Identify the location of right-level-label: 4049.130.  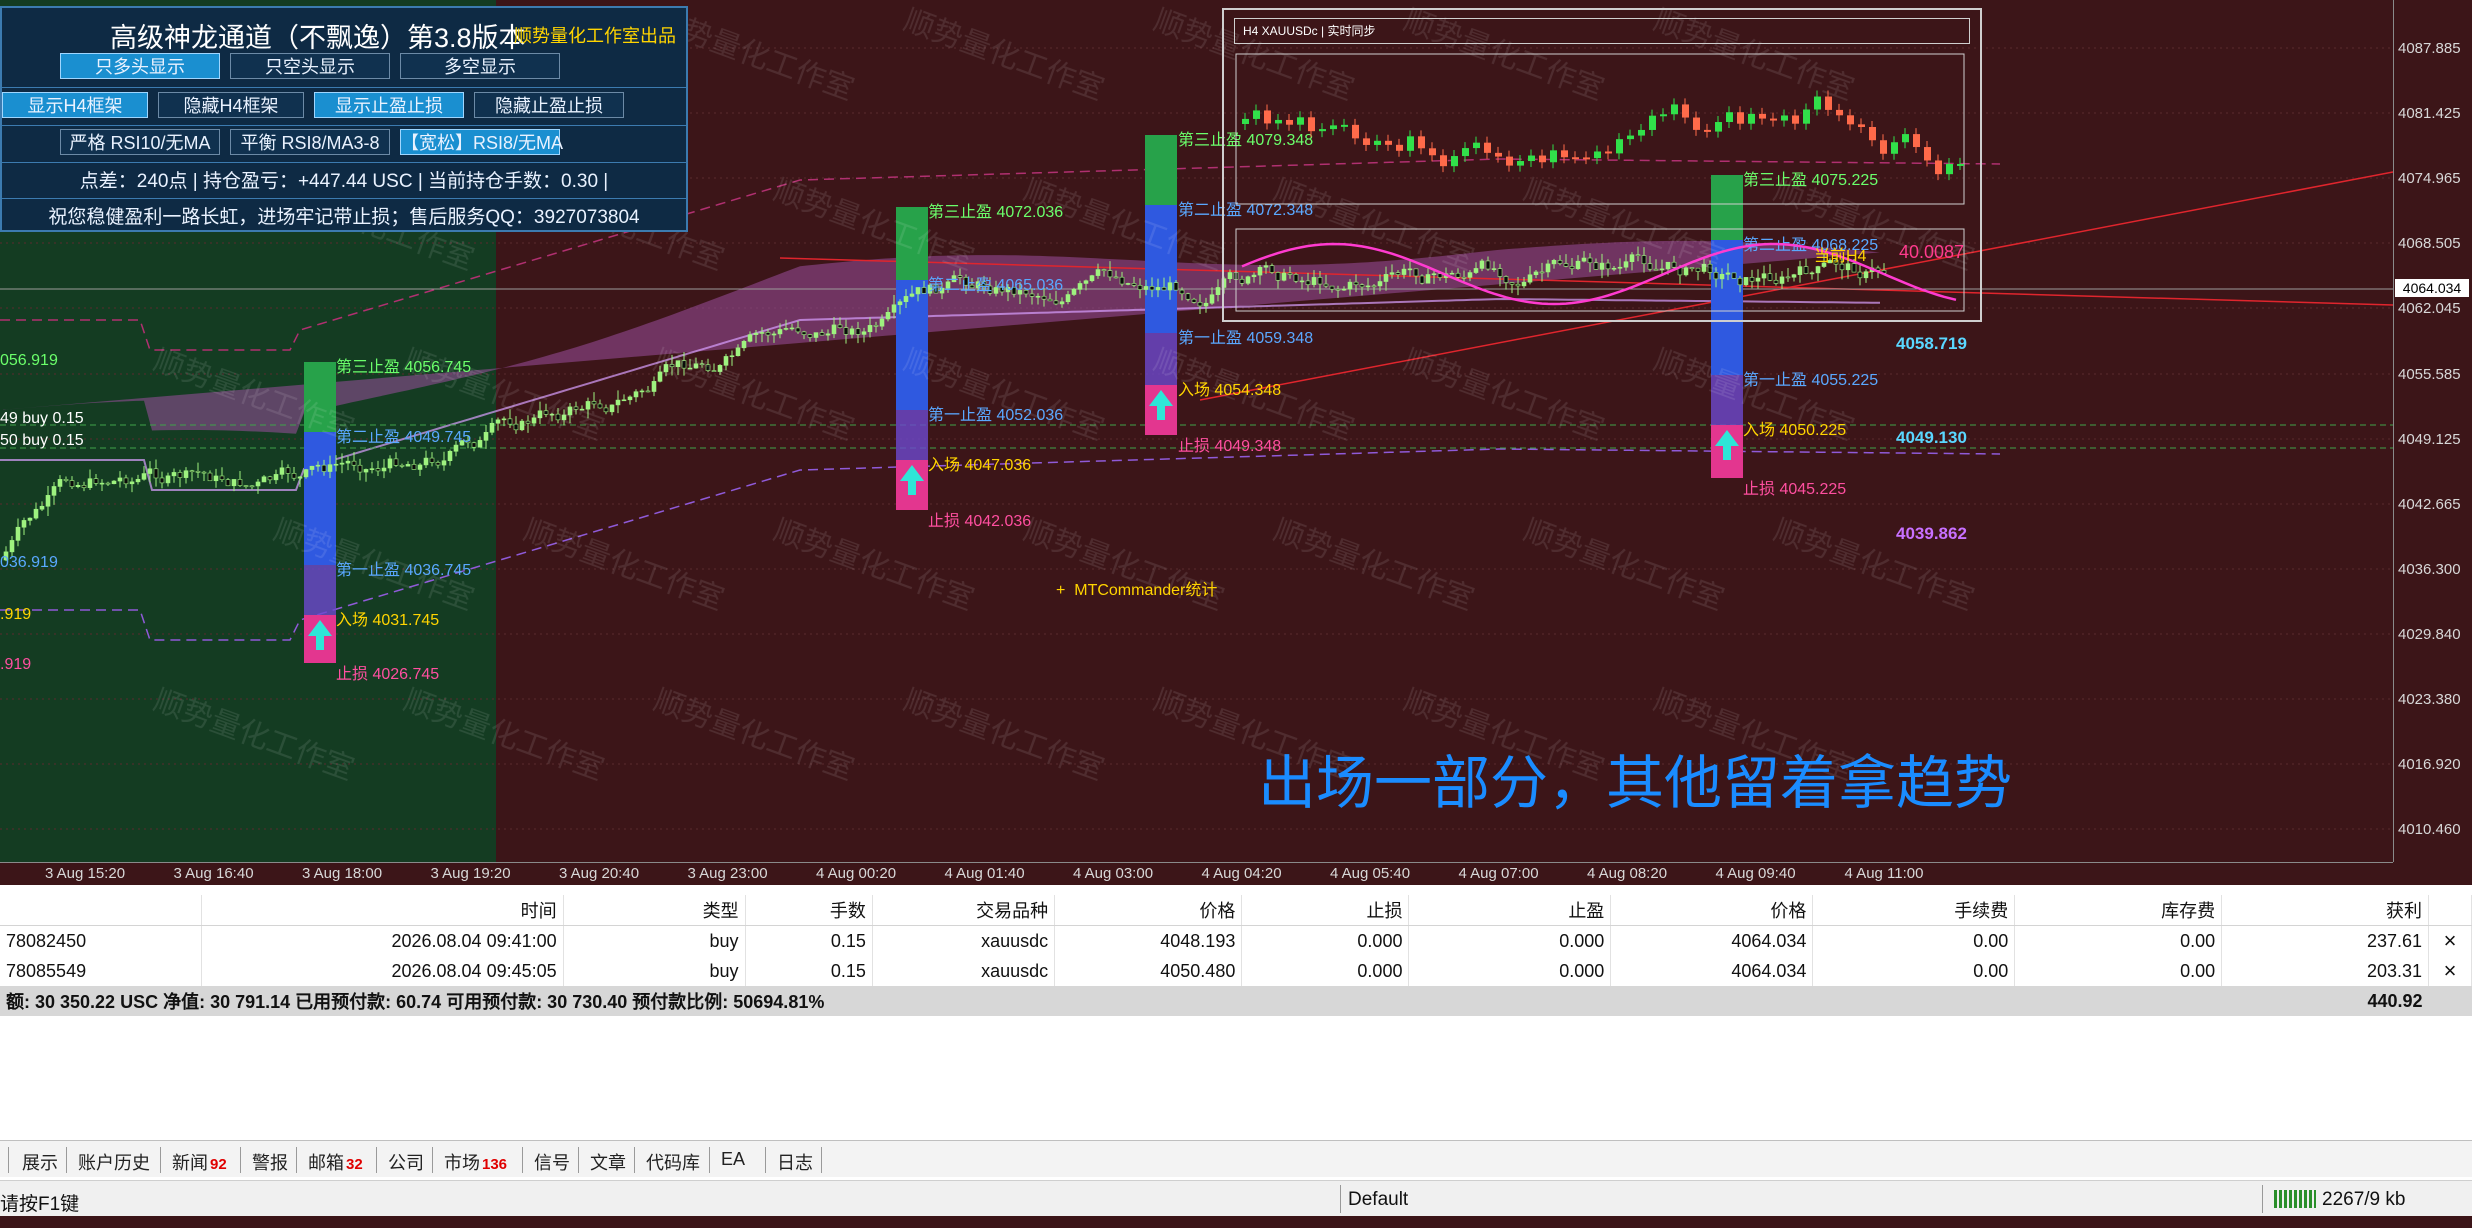
(1931, 437).